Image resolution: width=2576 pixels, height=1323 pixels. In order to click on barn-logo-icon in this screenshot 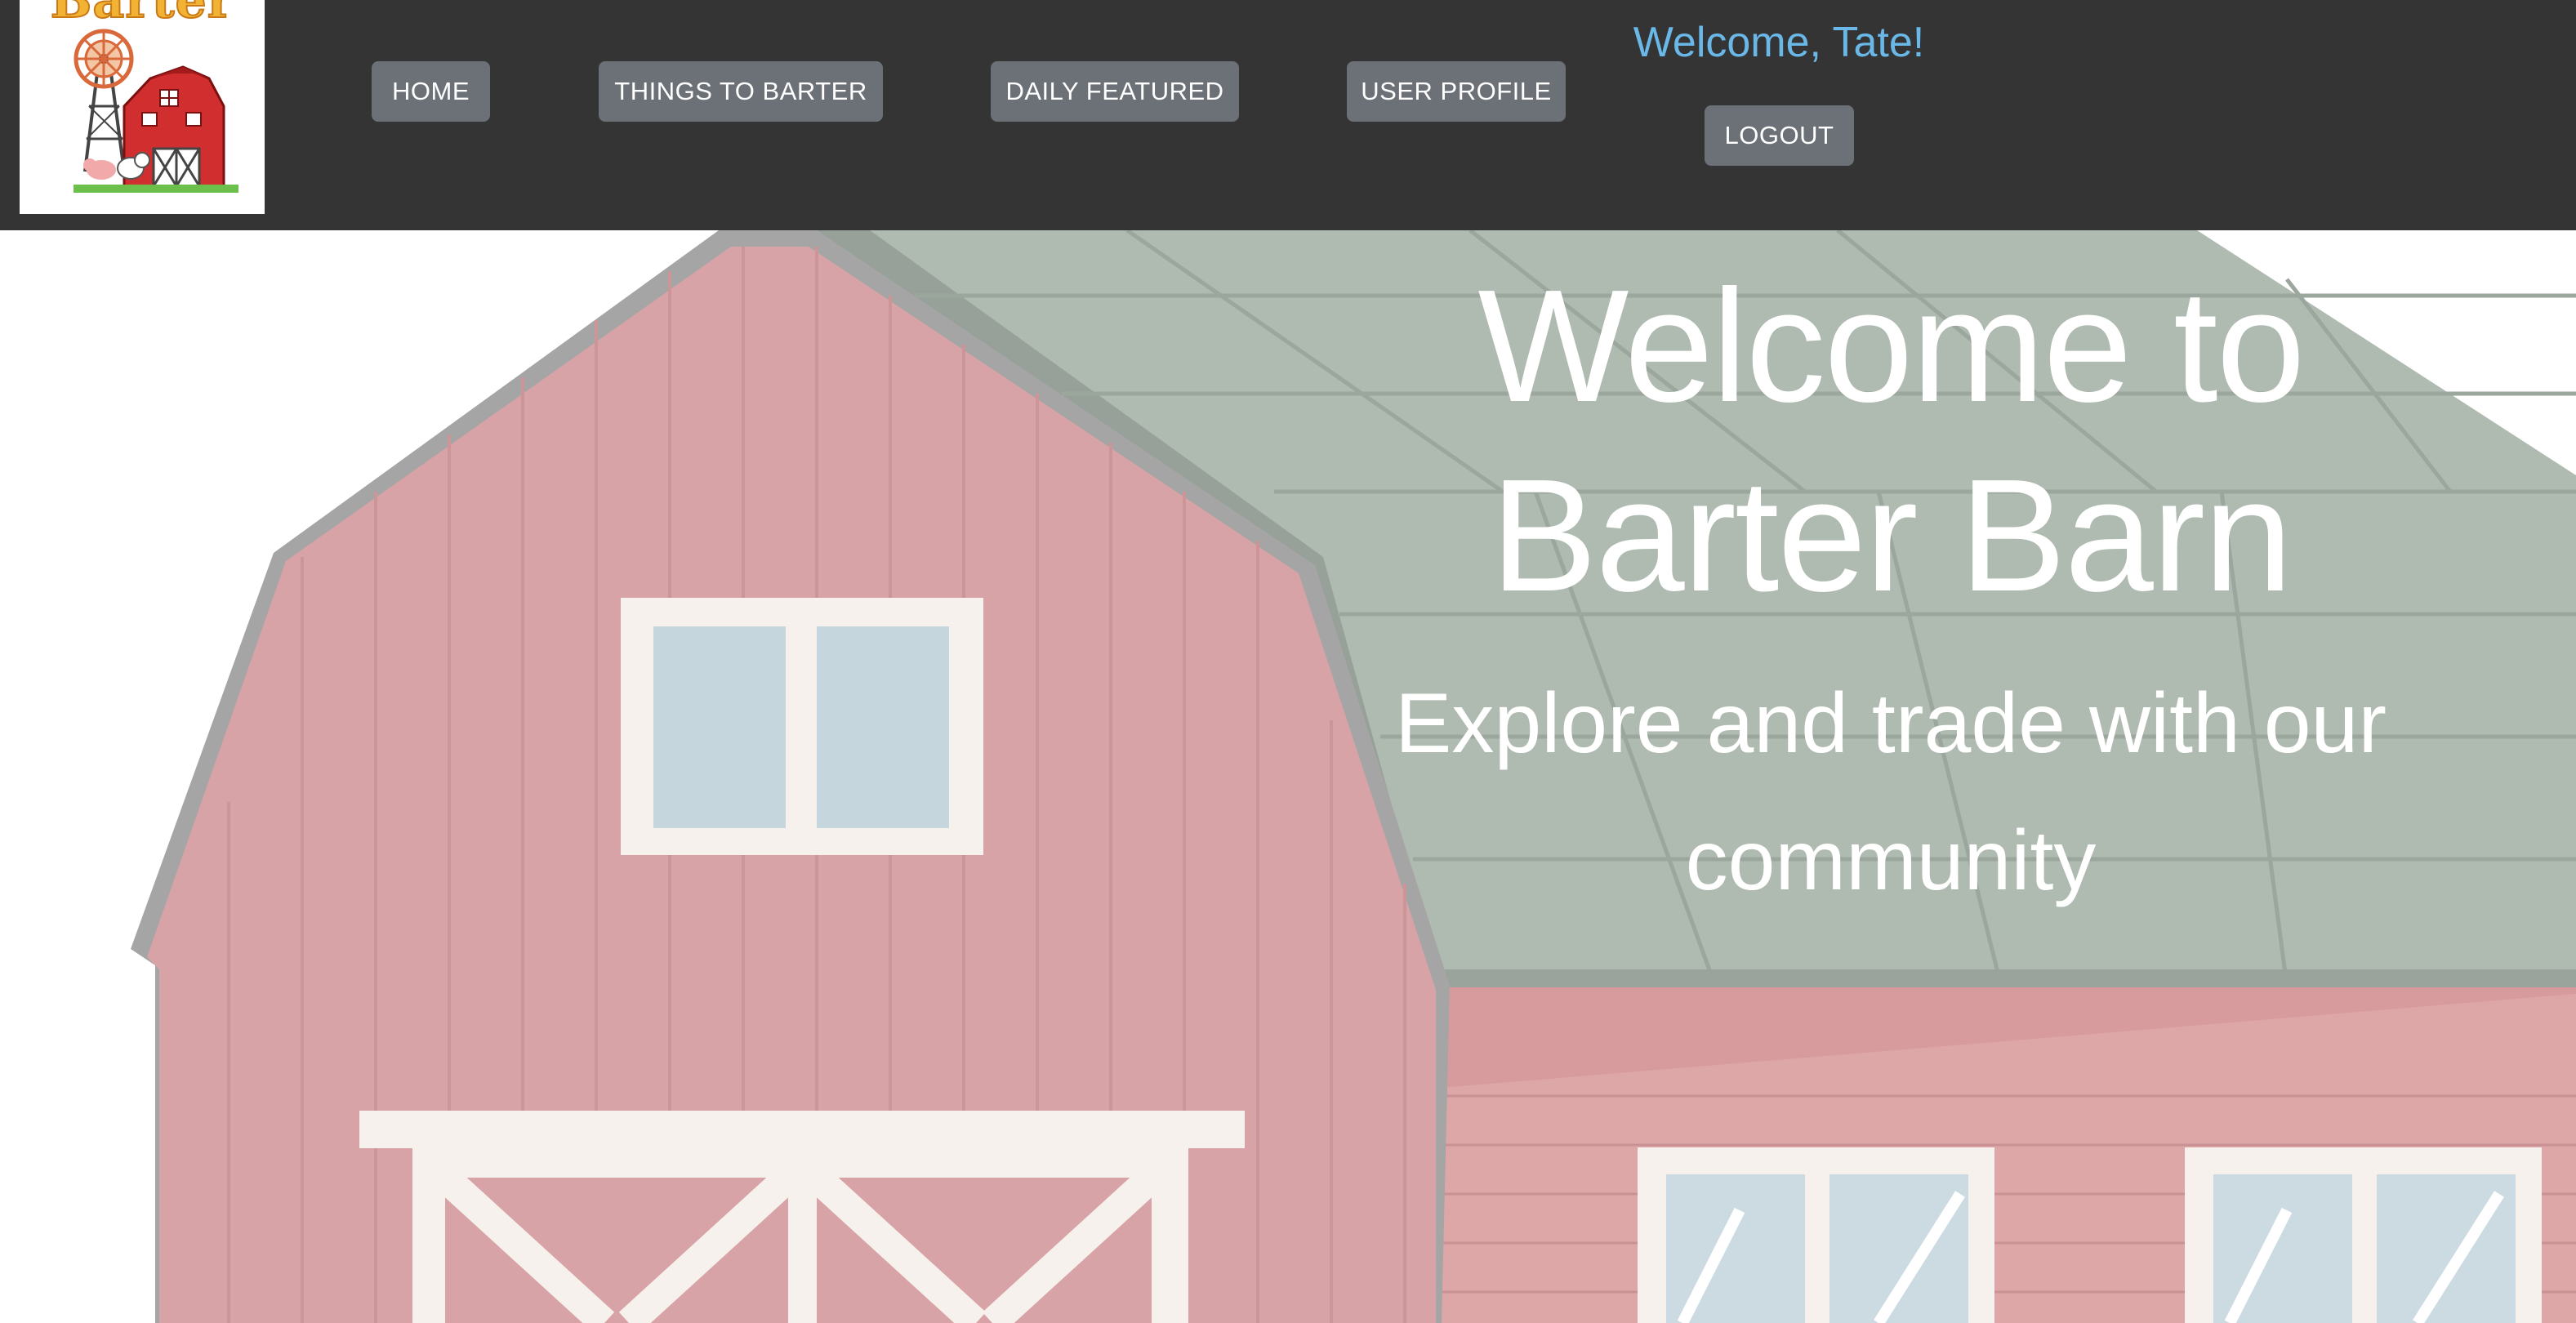, I will do `click(156, 111)`.